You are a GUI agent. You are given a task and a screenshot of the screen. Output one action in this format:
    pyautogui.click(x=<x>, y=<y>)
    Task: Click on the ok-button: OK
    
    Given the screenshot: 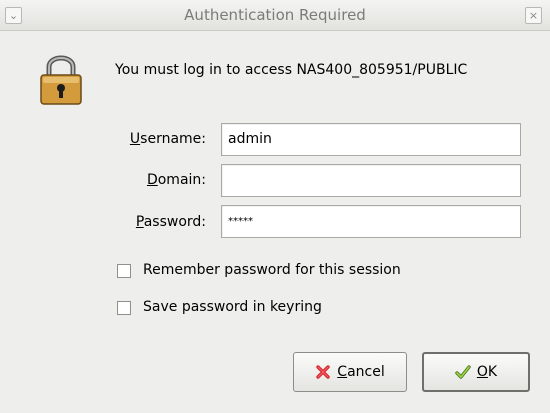 What is the action you would take?
    pyautogui.click(x=476, y=372)
    